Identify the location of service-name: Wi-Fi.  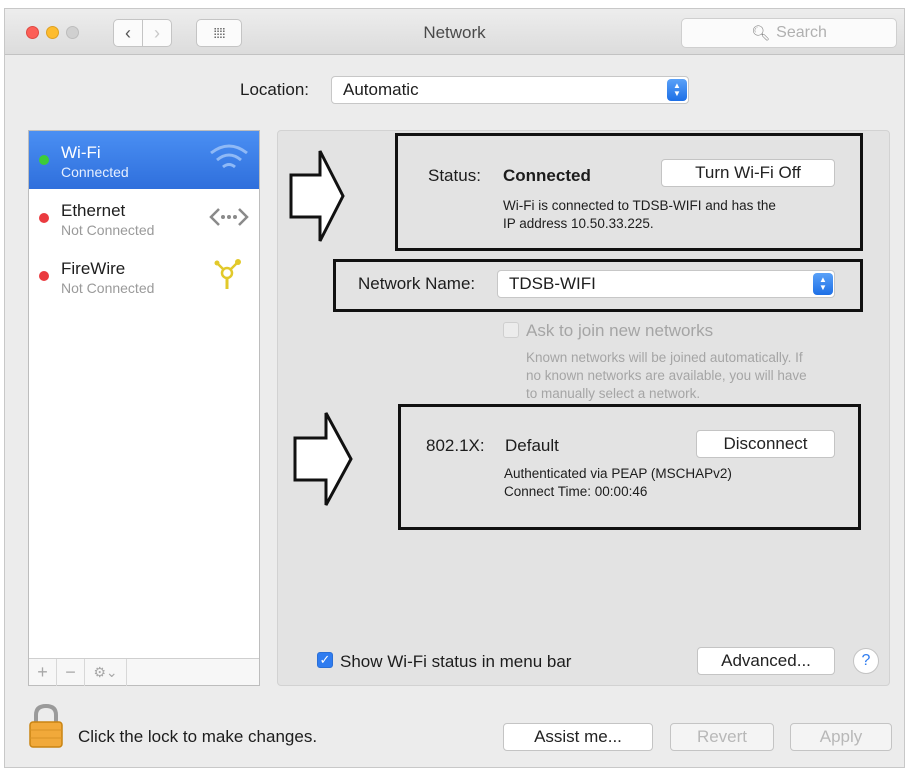
(81, 152).